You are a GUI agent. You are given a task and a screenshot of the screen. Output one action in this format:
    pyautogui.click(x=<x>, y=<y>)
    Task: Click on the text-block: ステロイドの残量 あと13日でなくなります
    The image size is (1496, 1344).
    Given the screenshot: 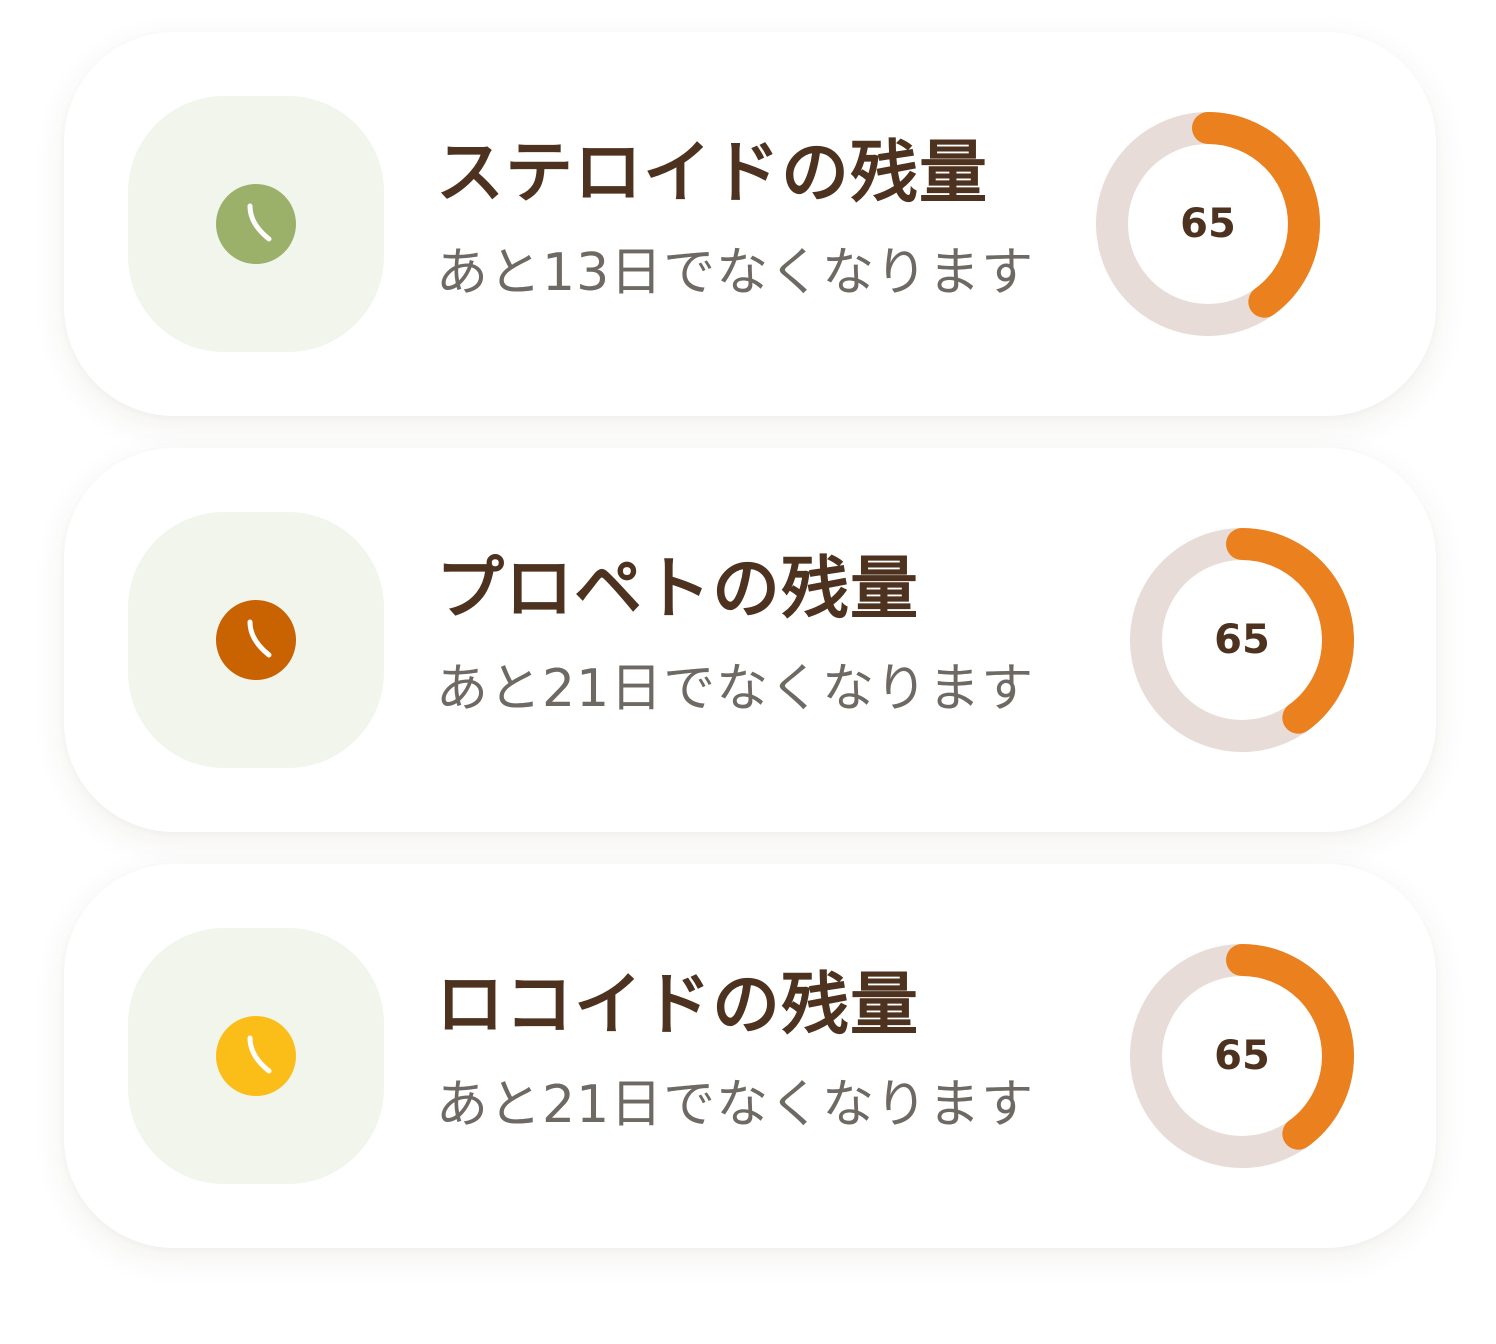 What is the action you would take?
    pyautogui.click(x=756, y=218)
    